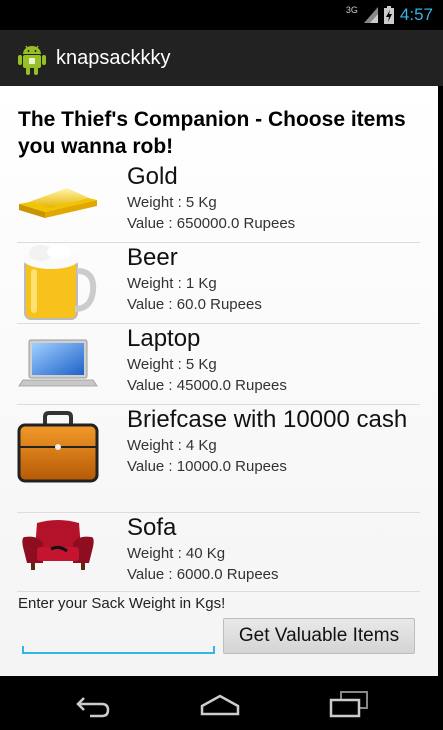 Image resolution: width=443 pixels, height=730 pixels. Describe the element at coordinates (58, 203) in the screenshot. I see `gold-bar-icon` at that location.